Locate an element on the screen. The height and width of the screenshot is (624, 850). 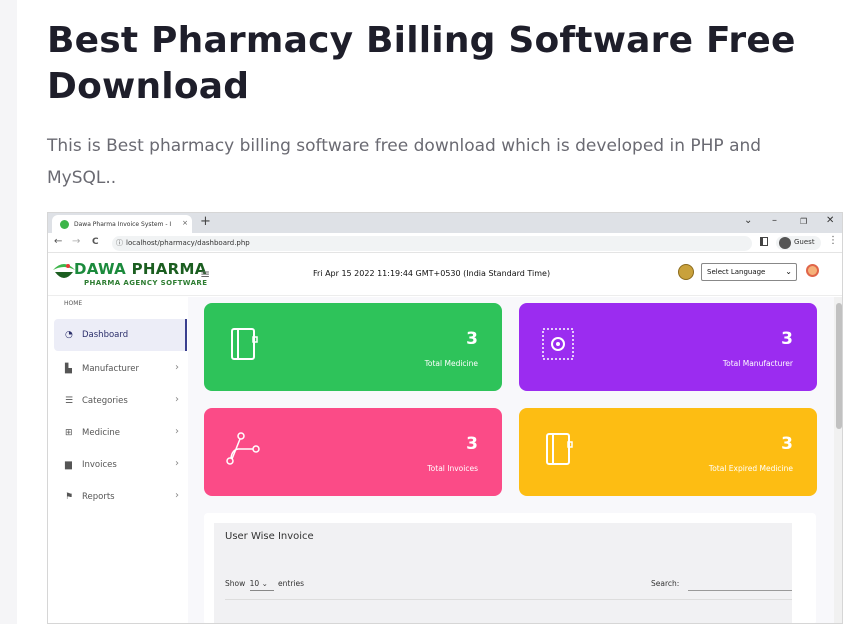
search-label: Search: is located at coordinates (665, 583).